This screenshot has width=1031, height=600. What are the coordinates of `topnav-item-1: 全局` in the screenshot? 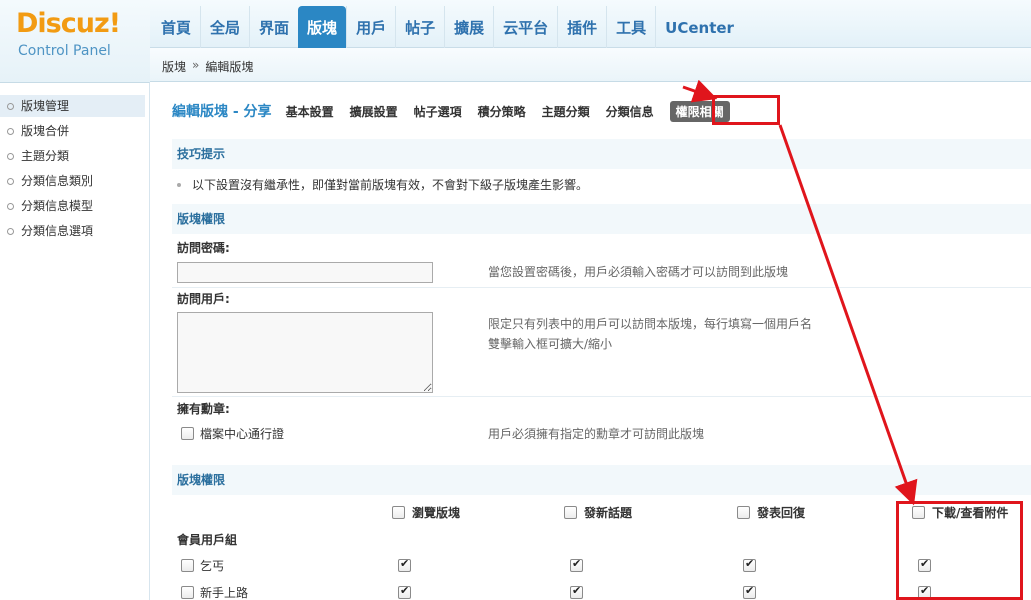 It's located at (224, 27).